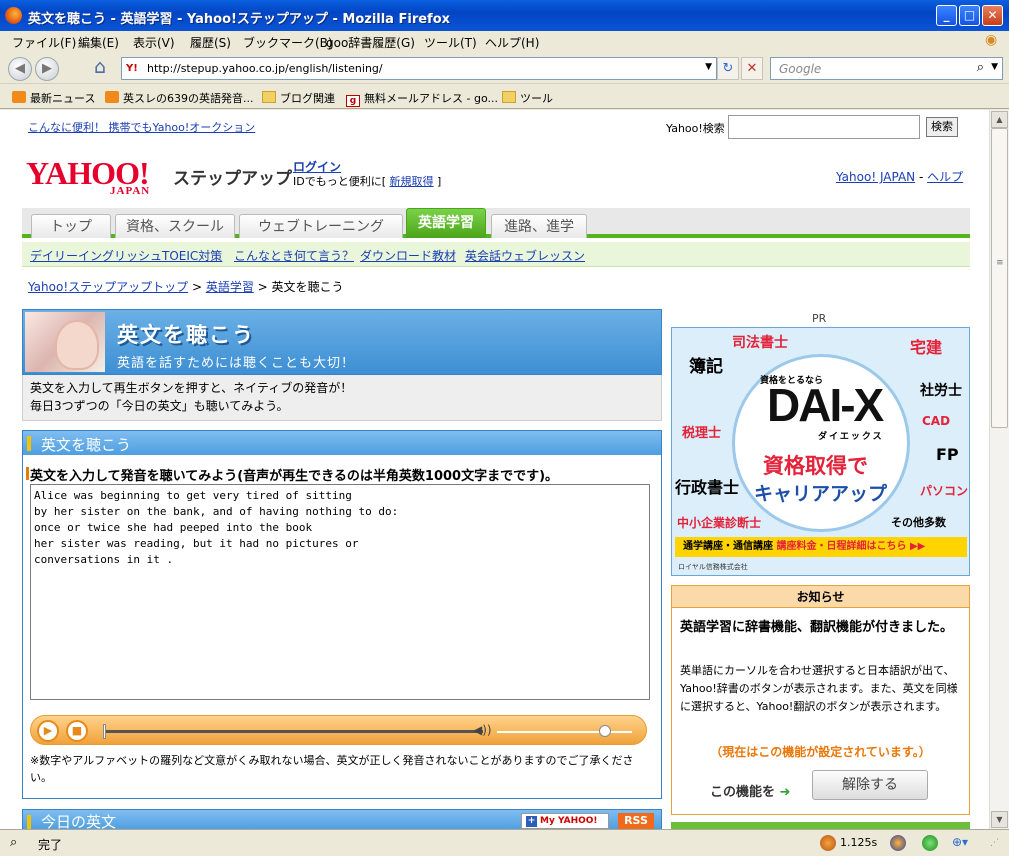 Image resolution: width=1009 pixels, height=856 pixels. Describe the element at coordinates (942, 127) in the screenshot. I see `yahoo-search-button: 検索` at that location.